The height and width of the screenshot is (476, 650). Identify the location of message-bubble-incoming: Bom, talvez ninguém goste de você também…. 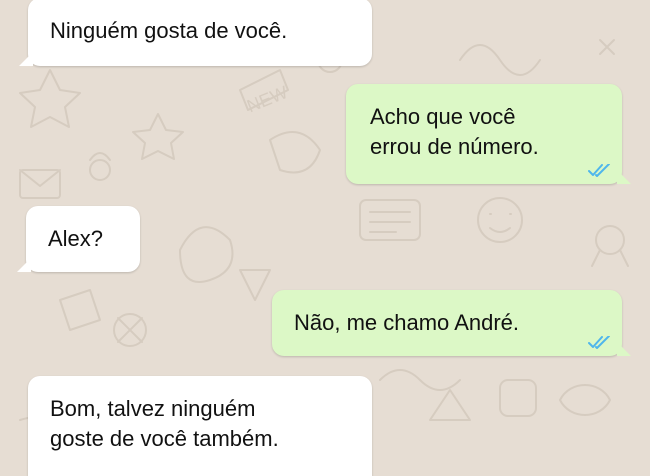
(200, 426).